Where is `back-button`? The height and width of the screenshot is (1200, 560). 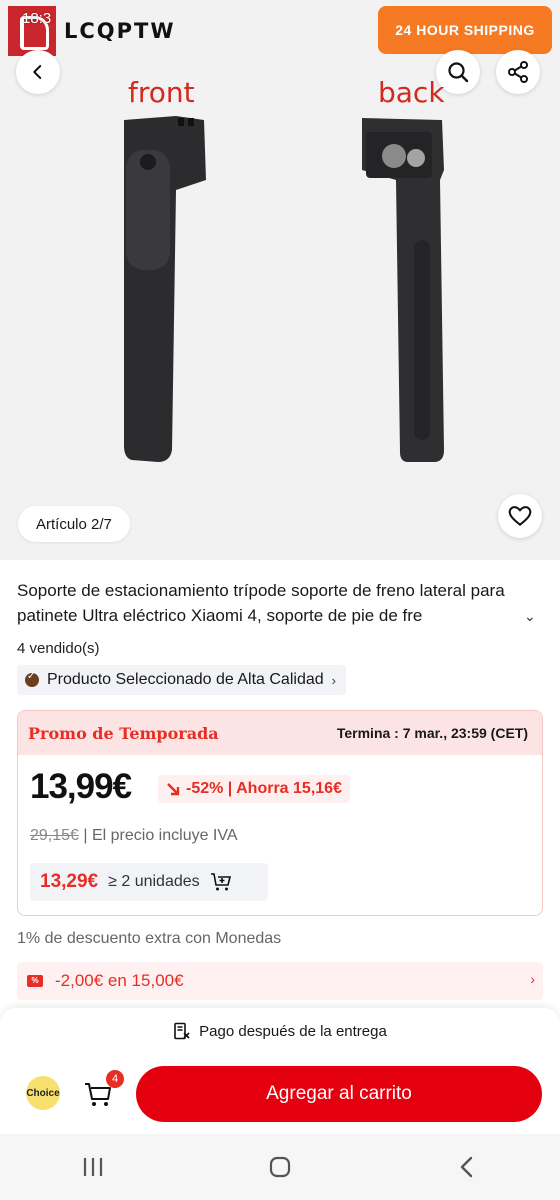 back-button is located at coordinates (38, 72).